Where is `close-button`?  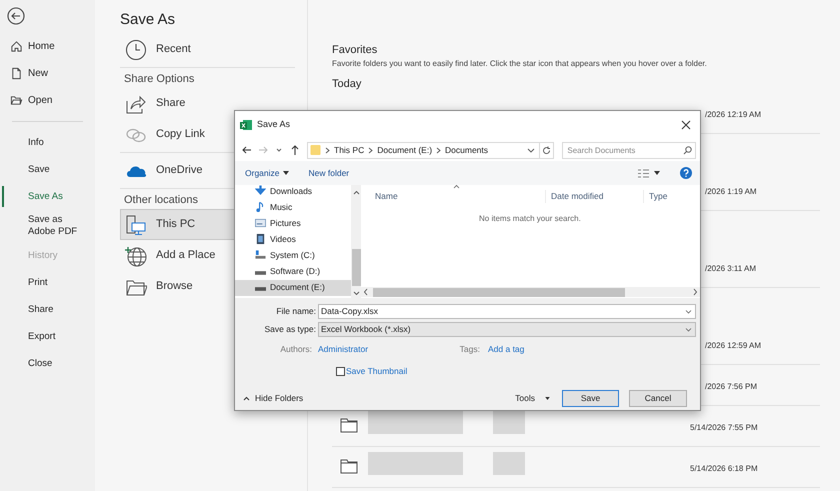 close-button is located at coordinates (686, 125).